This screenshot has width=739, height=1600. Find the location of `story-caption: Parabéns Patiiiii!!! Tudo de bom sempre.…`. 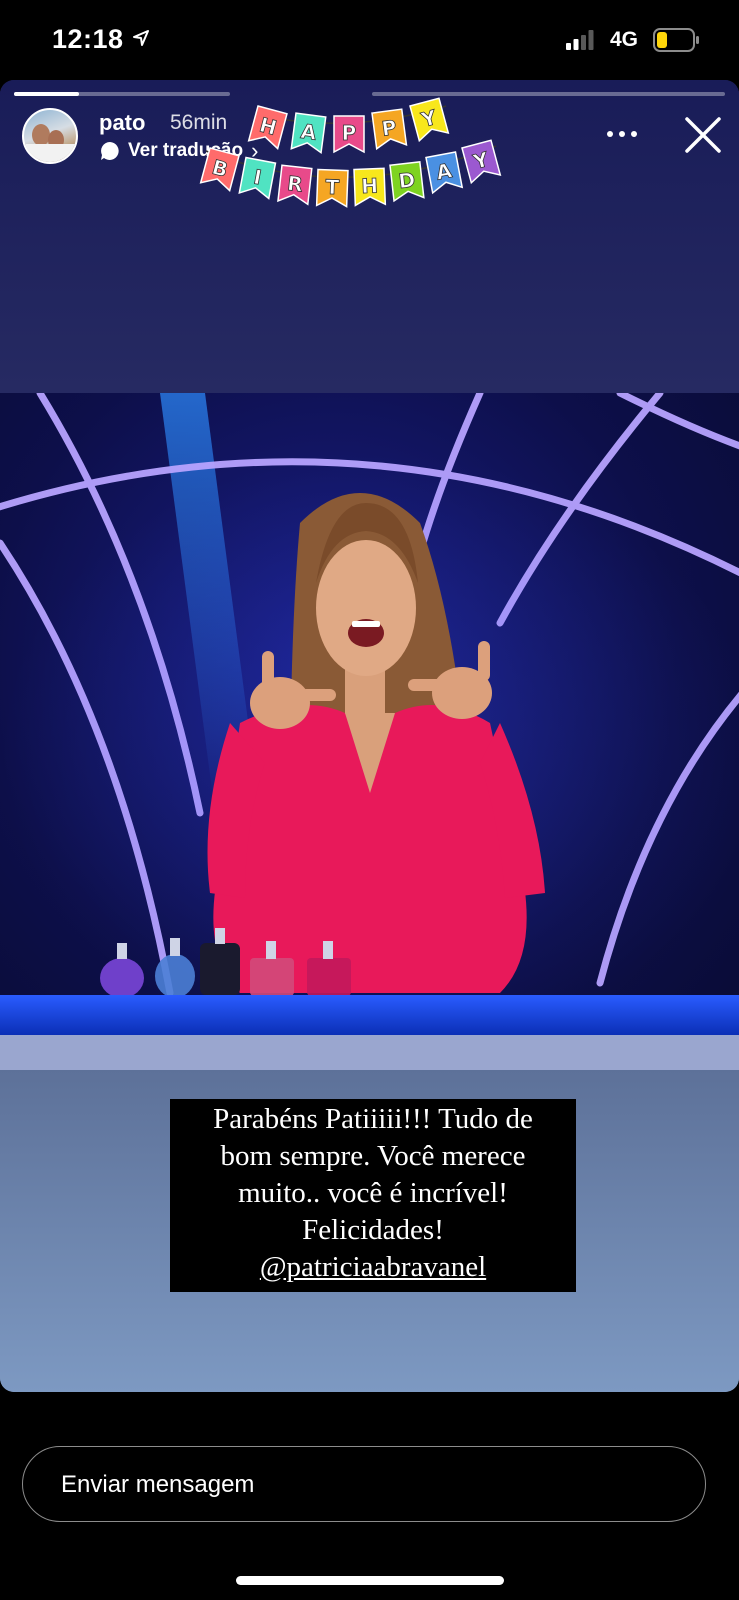

story-caption: Parabéns Patiiiii!!! Tudo de bom sempre.… is located at coordinates (373, 1195).